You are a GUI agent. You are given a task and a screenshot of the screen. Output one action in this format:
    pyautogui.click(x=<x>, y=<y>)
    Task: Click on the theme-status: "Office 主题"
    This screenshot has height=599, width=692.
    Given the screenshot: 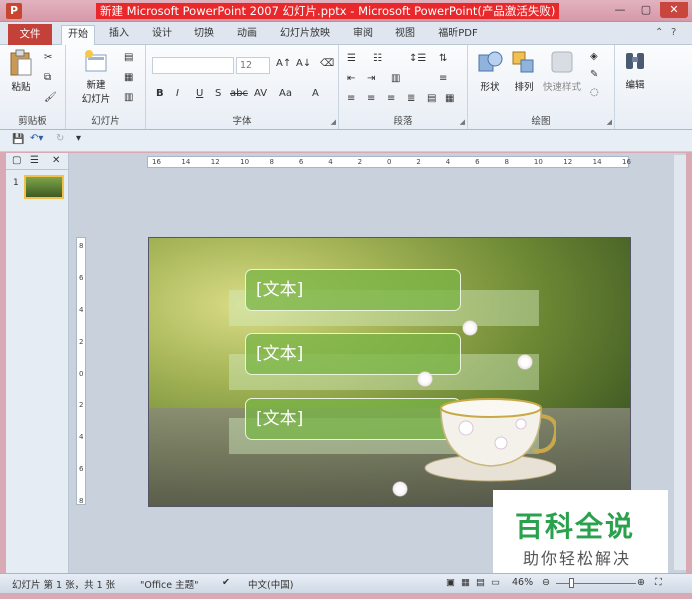 What is the action you would take?
    pyautogui.click(x=169, y=585)
    